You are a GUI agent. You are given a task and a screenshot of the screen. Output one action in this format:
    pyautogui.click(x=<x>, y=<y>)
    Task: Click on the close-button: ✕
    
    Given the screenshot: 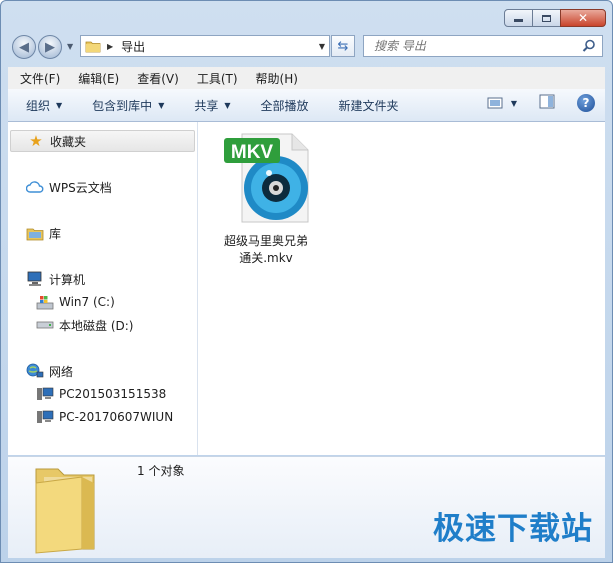 What is the action you would take?
    pyautogui.click(x=583, y=18)
    